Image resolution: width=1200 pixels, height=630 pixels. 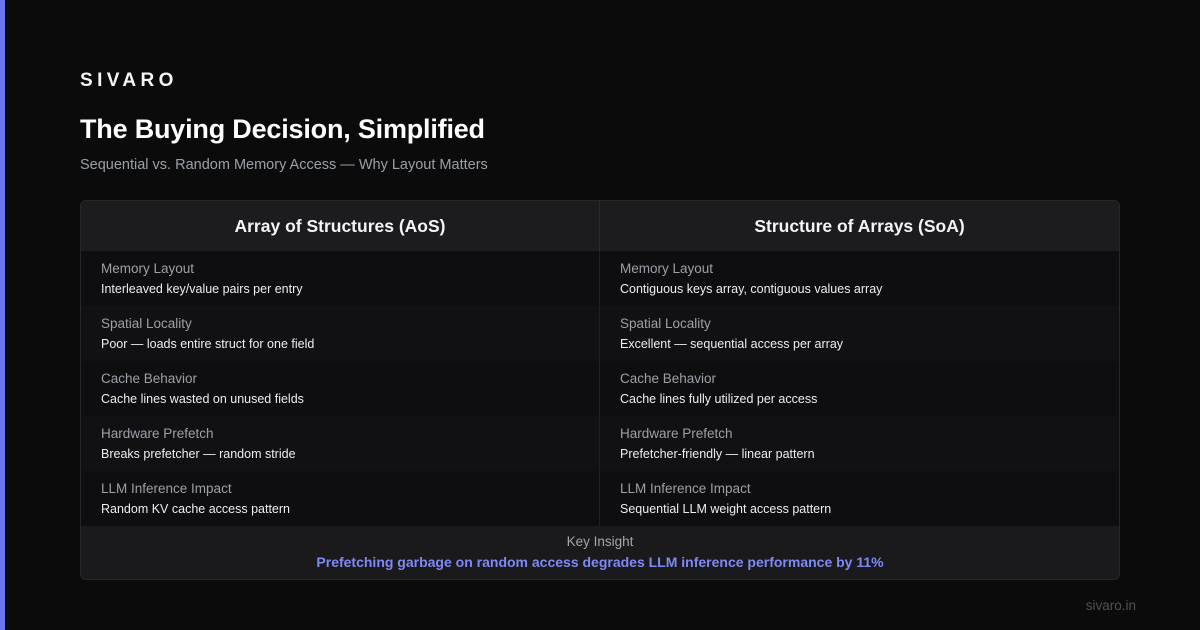 I want to click on header-soa: Structure of Arrays (SoA), so click(x=859, y=226).